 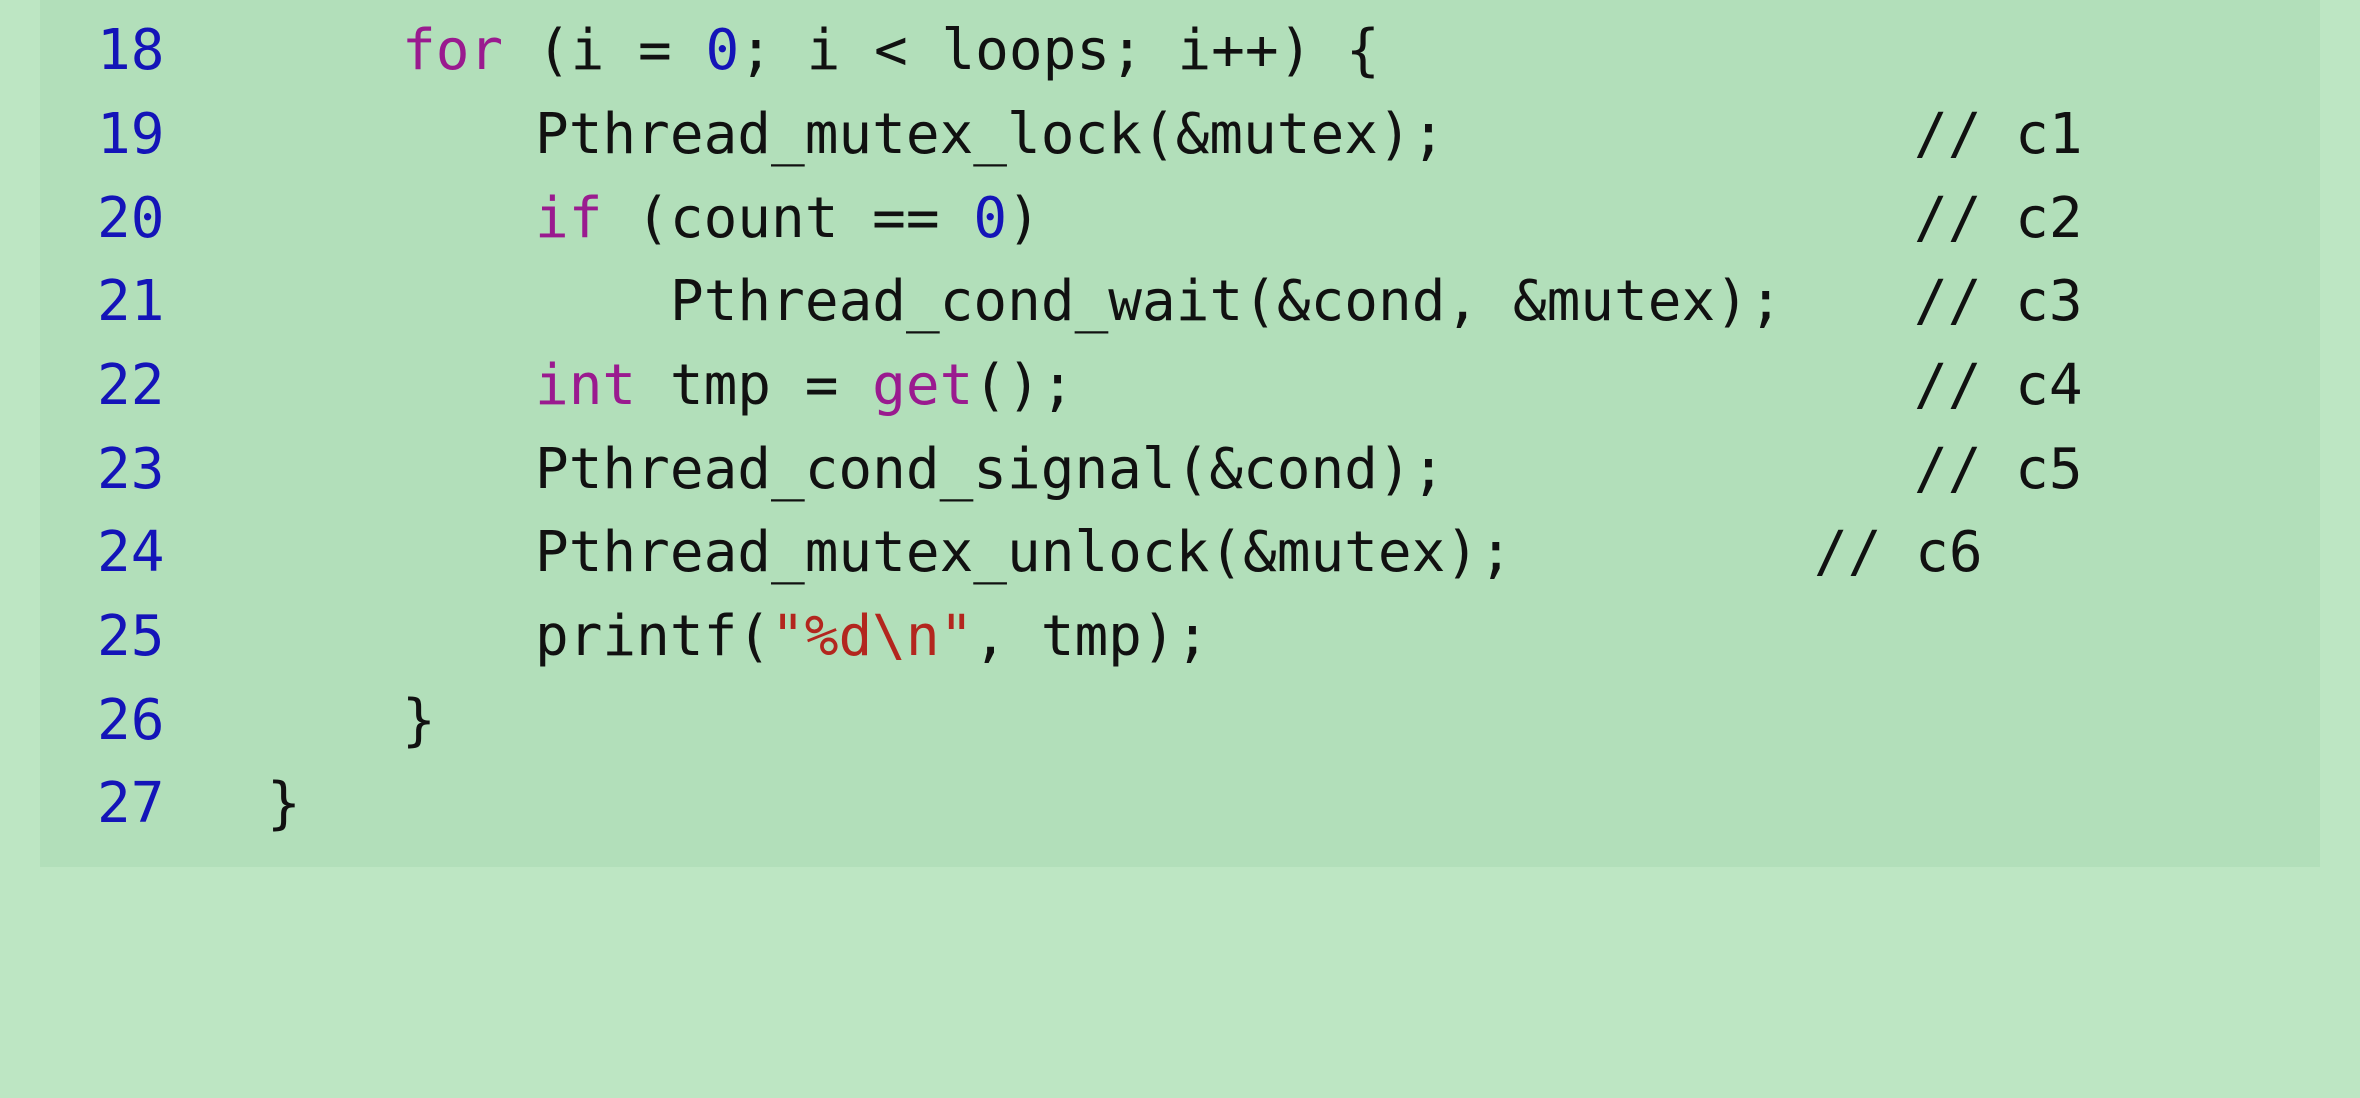 I want to click on line-number: 21, so click(x=131, y=301).